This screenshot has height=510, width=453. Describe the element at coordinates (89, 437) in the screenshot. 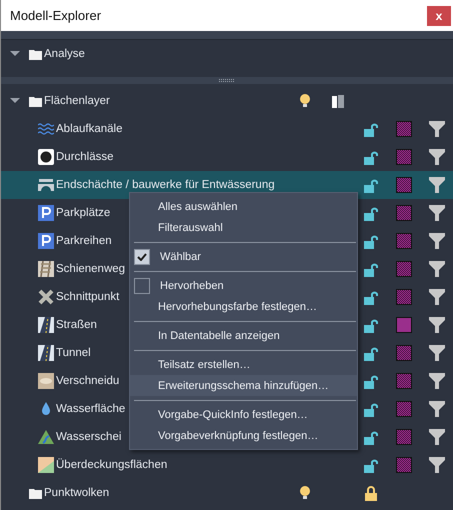

I see `layer-label: Wasserschei` at that location.